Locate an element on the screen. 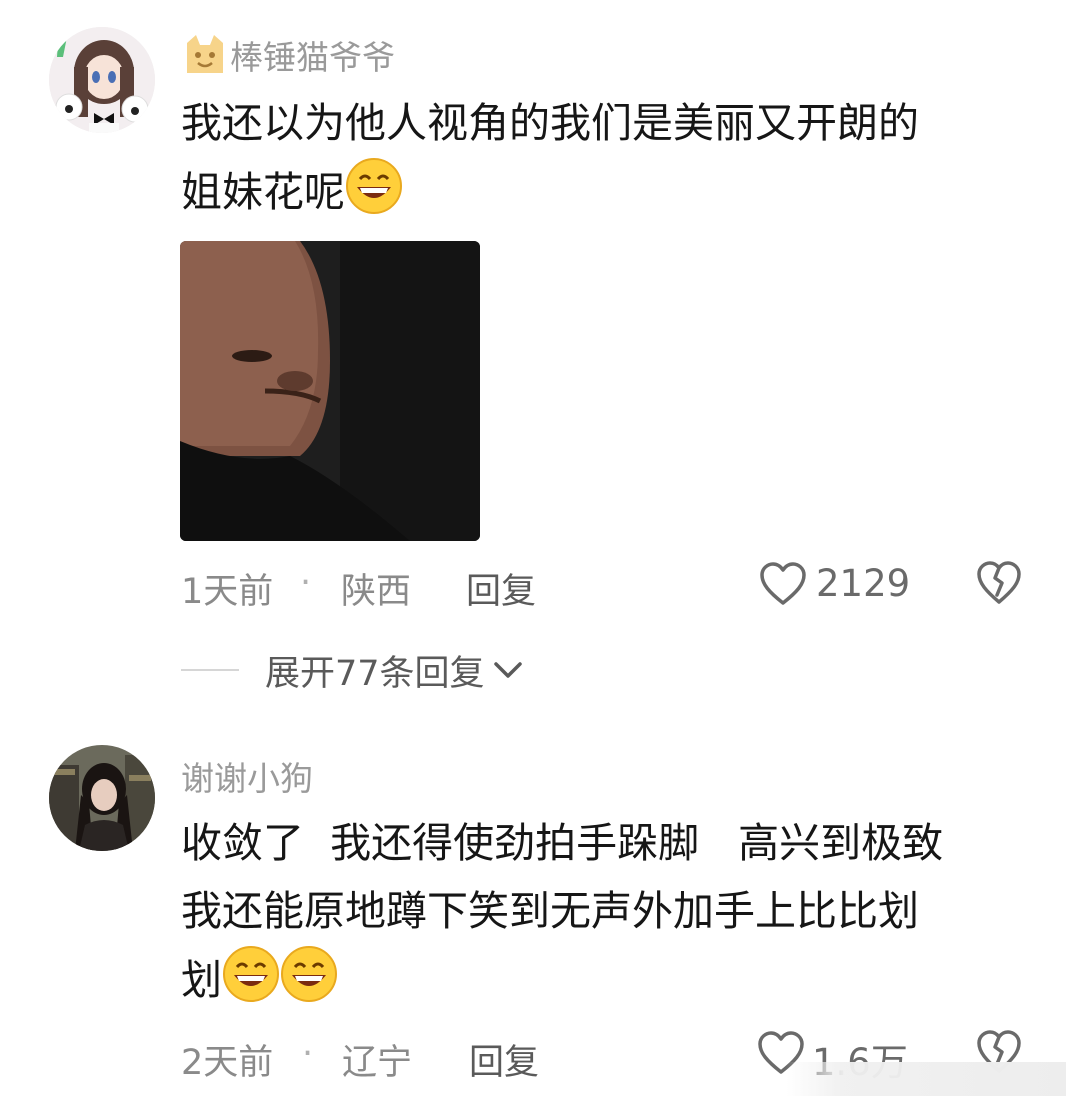 The width and height of the screenshot is (1080, 1099). watermark-overlay is located at coordinates (926, 1079).